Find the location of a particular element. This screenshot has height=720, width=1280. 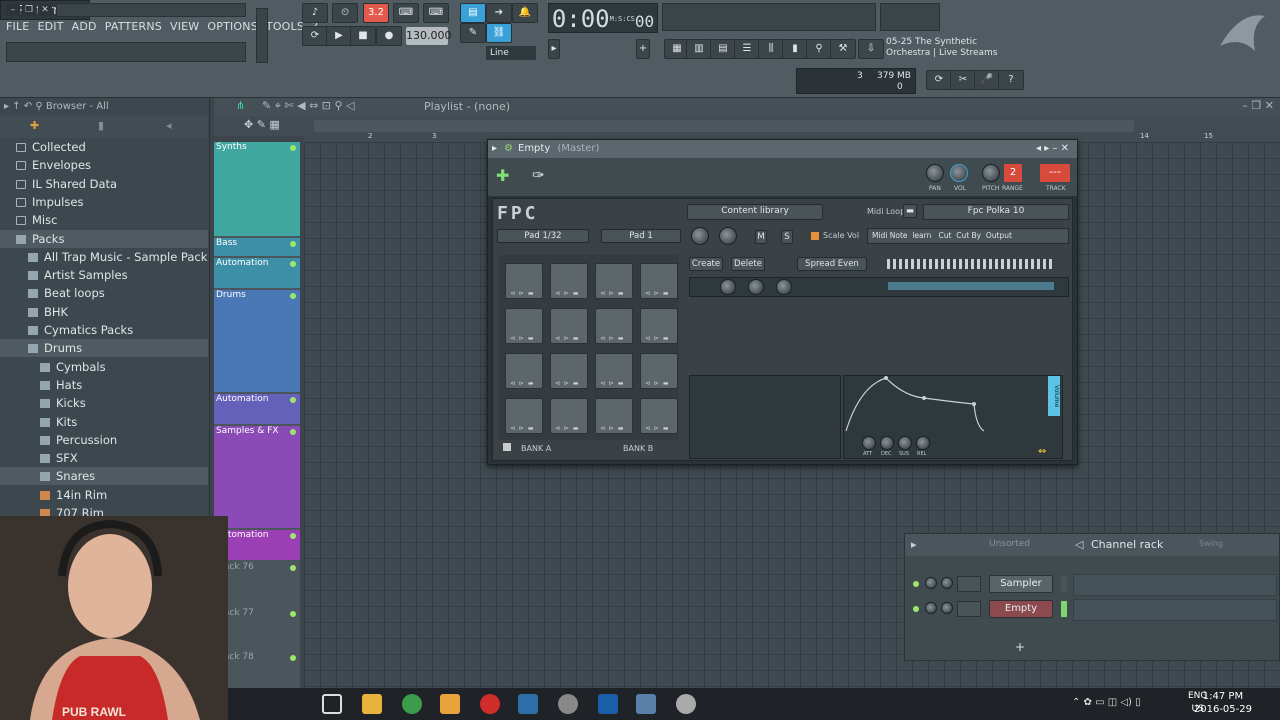

song-mode-icon: ▤ is located at coordinates (473, 13).